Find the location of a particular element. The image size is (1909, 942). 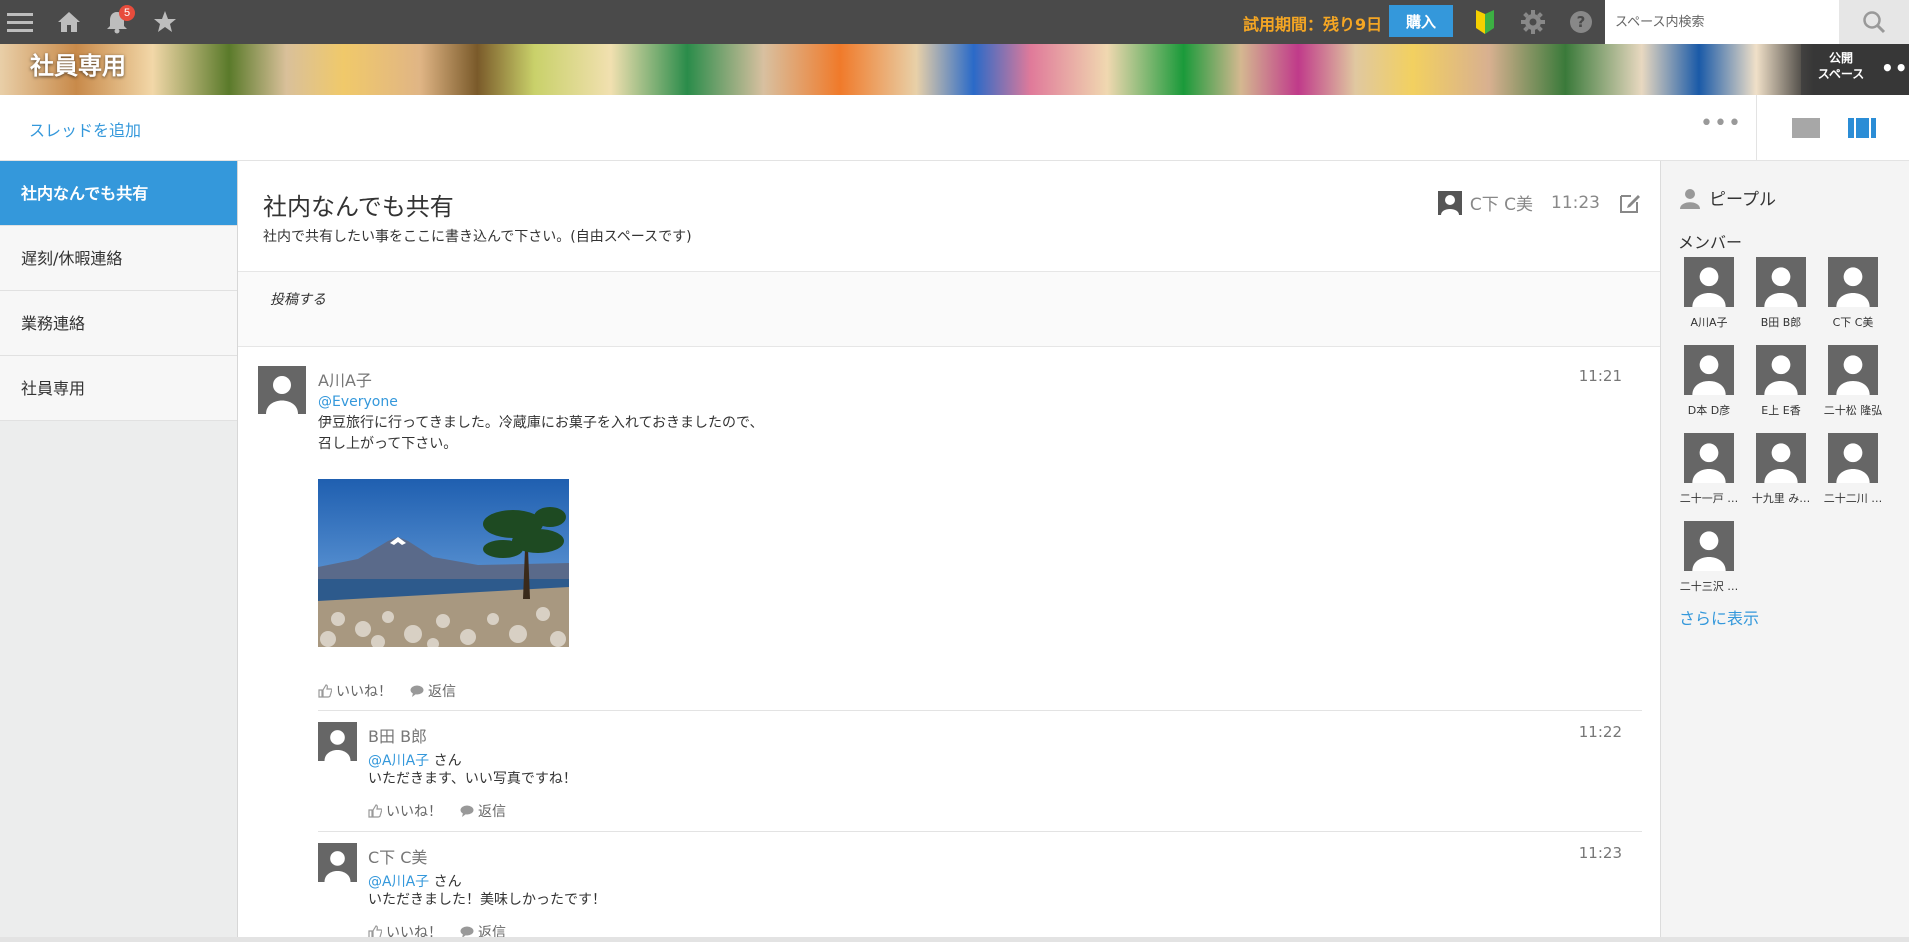

thread-title: 社内なんでも共有 is located at coordinates (358, 207).